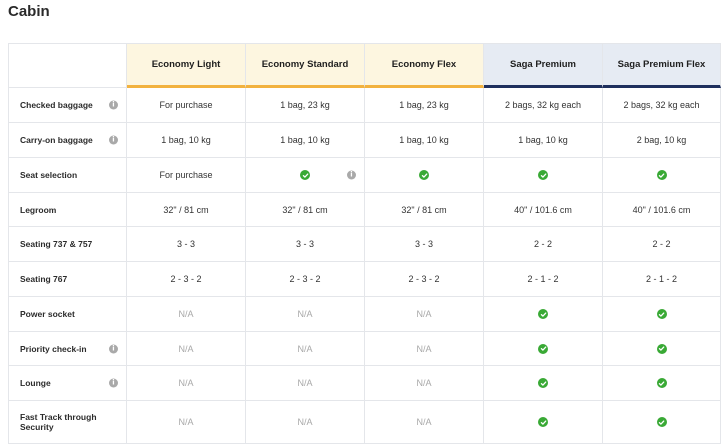 The image size is (728, 448). I want to click on row-label: Fast Track through Security, so click(67, 422).